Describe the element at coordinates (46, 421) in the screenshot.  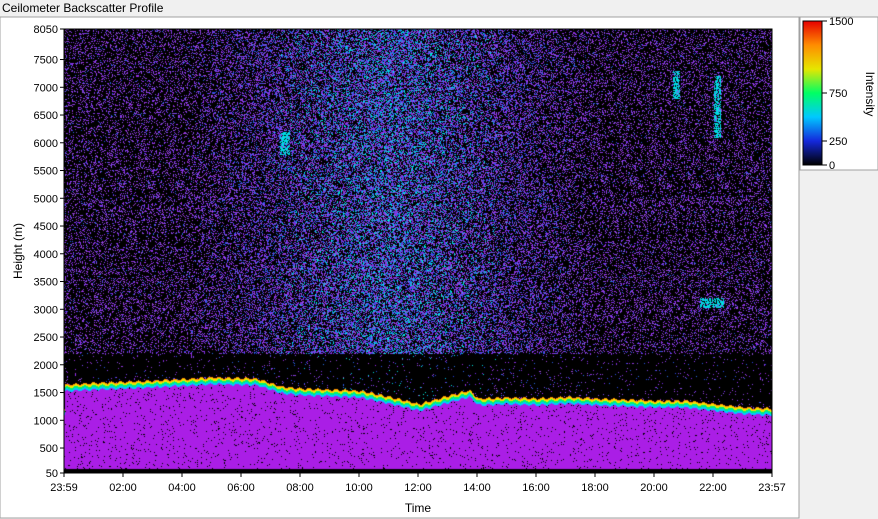
I see `y-tick-label: 1000` at that location.